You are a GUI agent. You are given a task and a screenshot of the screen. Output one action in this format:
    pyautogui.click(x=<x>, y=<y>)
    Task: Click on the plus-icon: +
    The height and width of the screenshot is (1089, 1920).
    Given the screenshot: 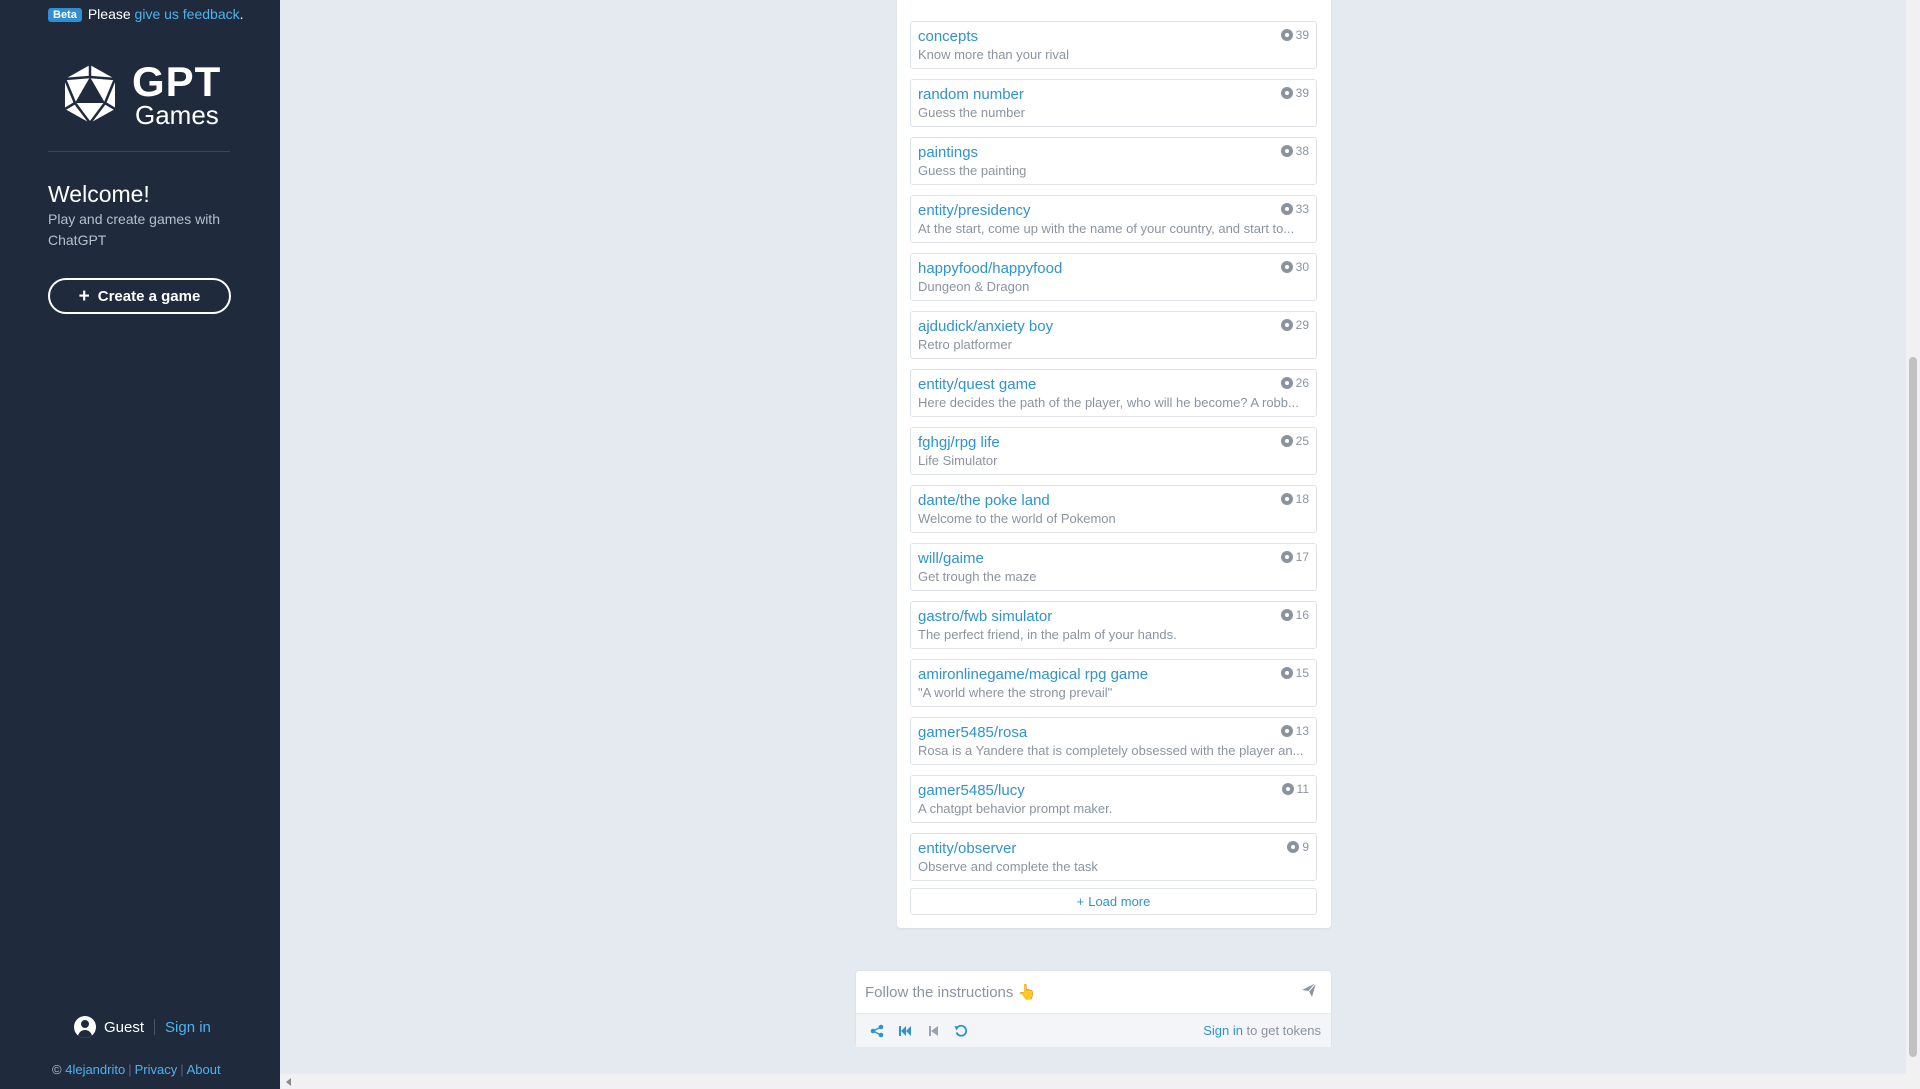 What is the action you would take?
    pyautogui.click(x=1080, y=901)
    